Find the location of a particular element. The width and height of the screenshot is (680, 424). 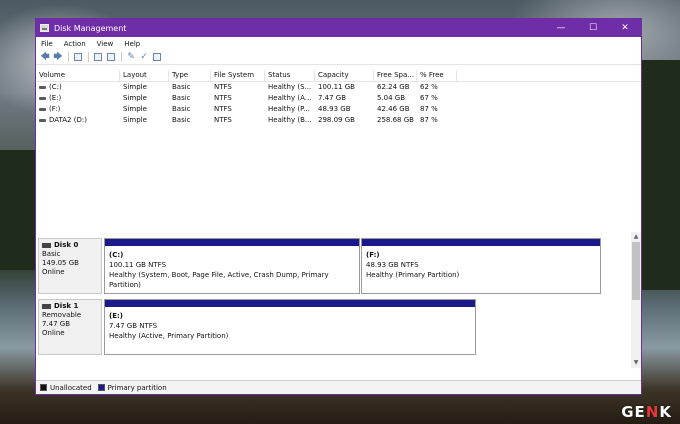

partition-size: 7.47 GB NTFS is located at coordinates (133, 326).